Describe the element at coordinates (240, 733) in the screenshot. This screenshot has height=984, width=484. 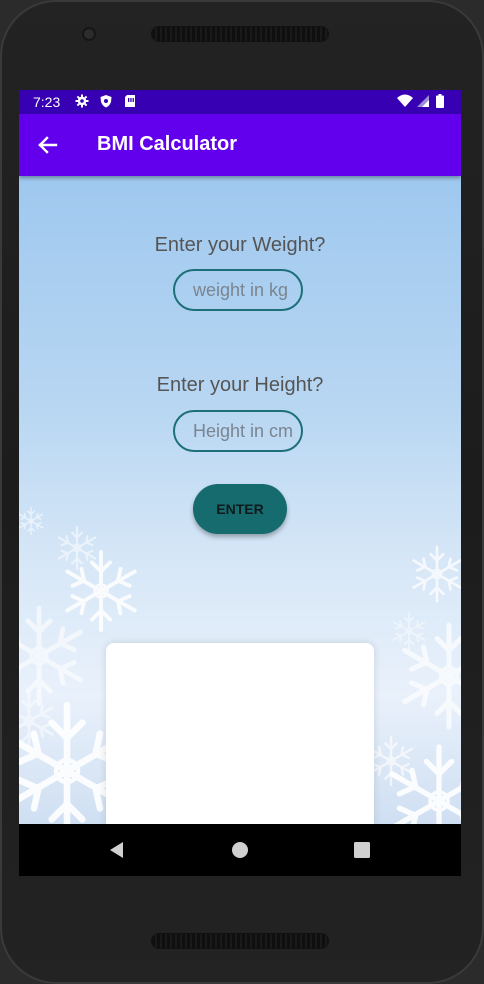
I see `result-card` at that location.